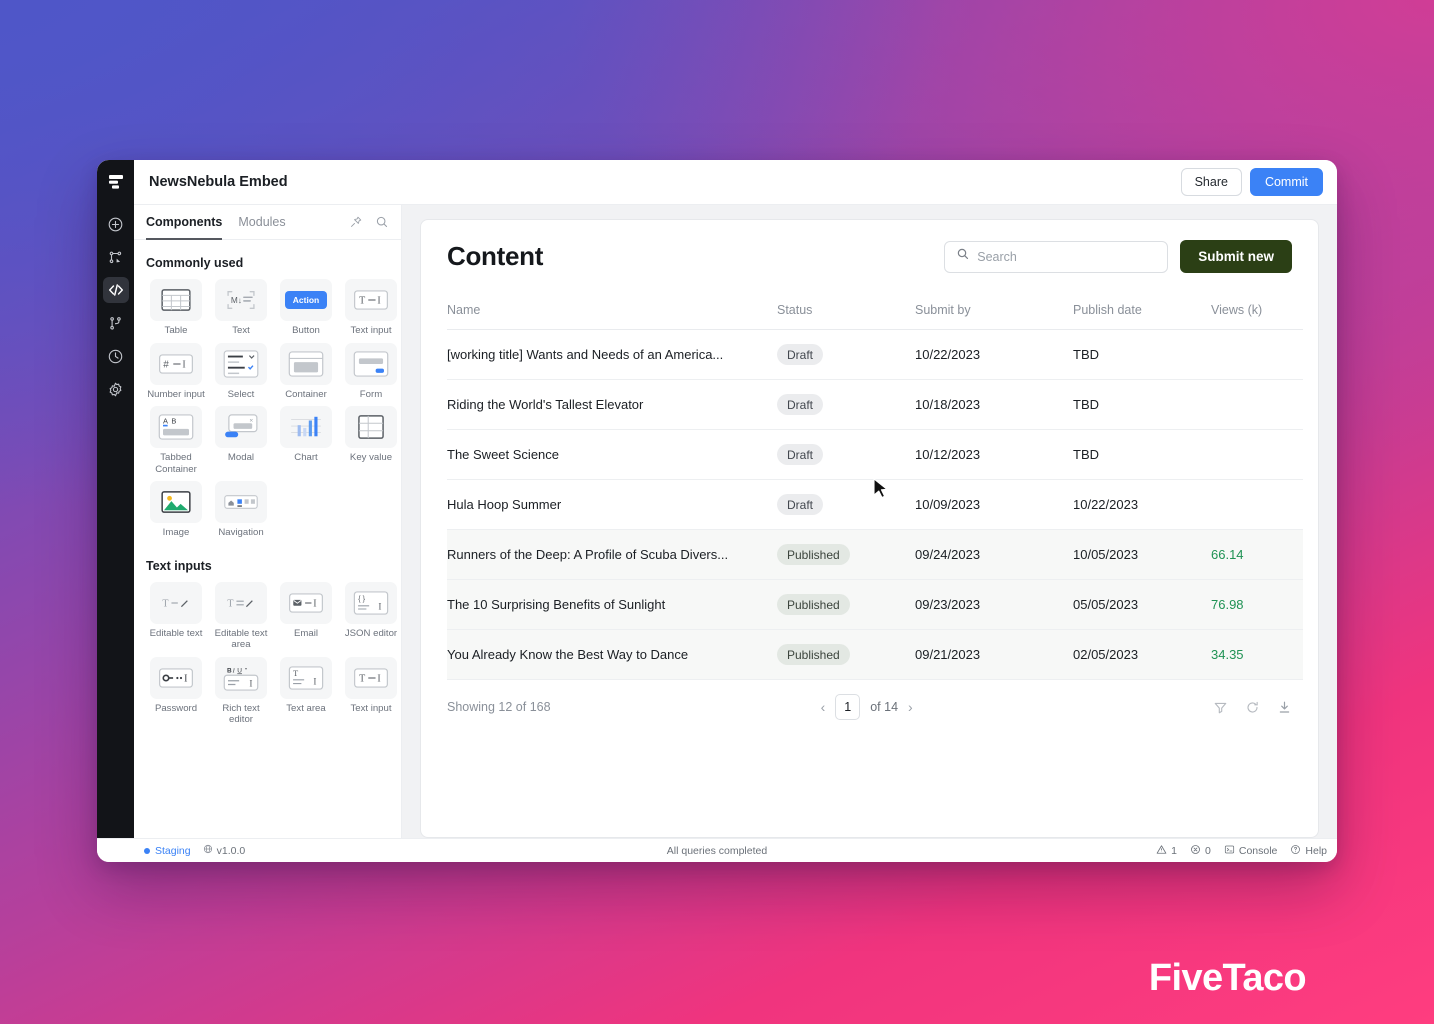  I want to click on chart-icon, so click(306, 427).